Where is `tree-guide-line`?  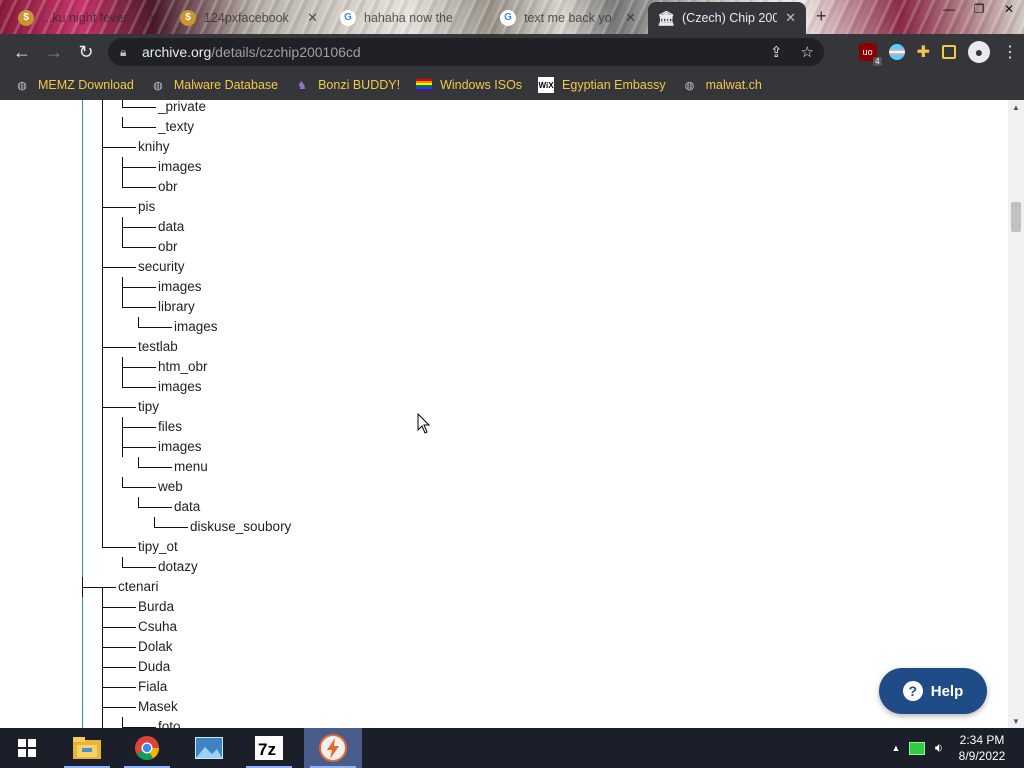
tree-guide-line is located at coordinates (82, 414).